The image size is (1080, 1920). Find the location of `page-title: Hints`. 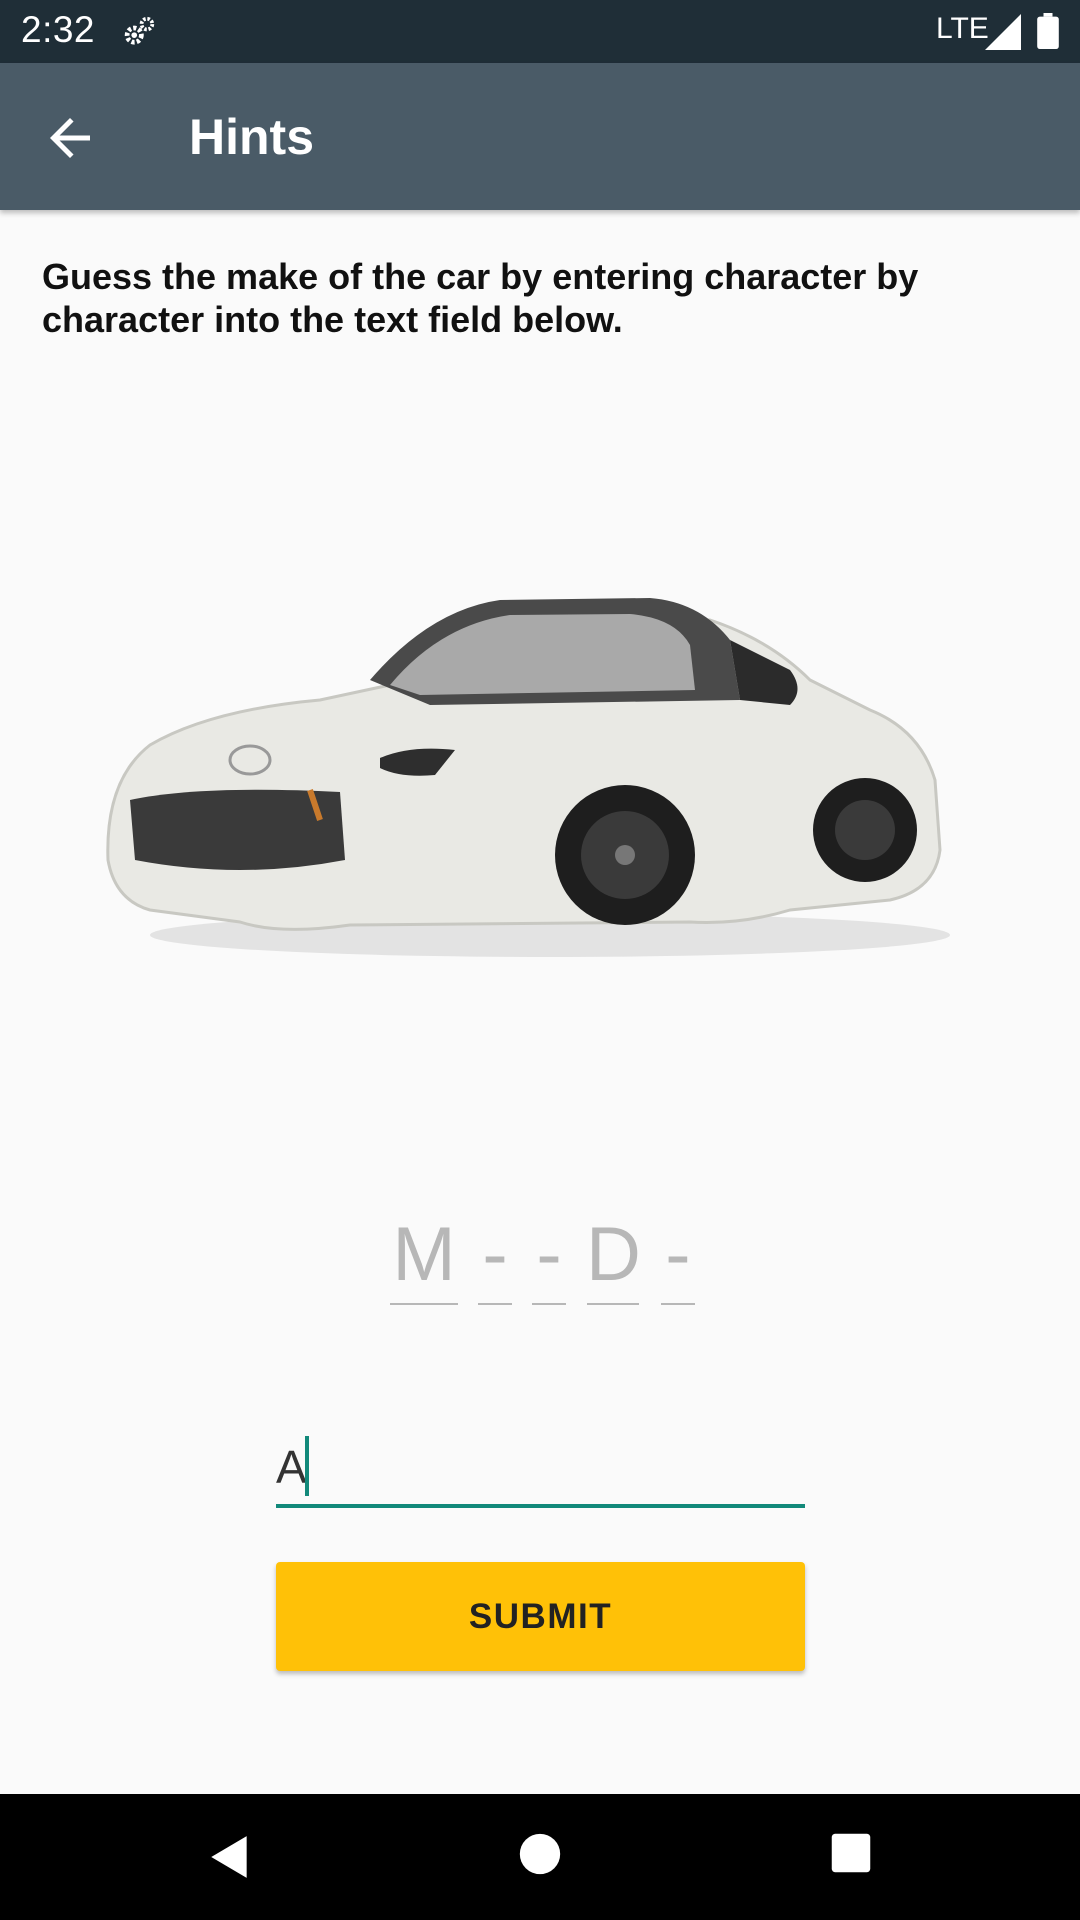

page-title: Hints is located at coordinates (251, 137).